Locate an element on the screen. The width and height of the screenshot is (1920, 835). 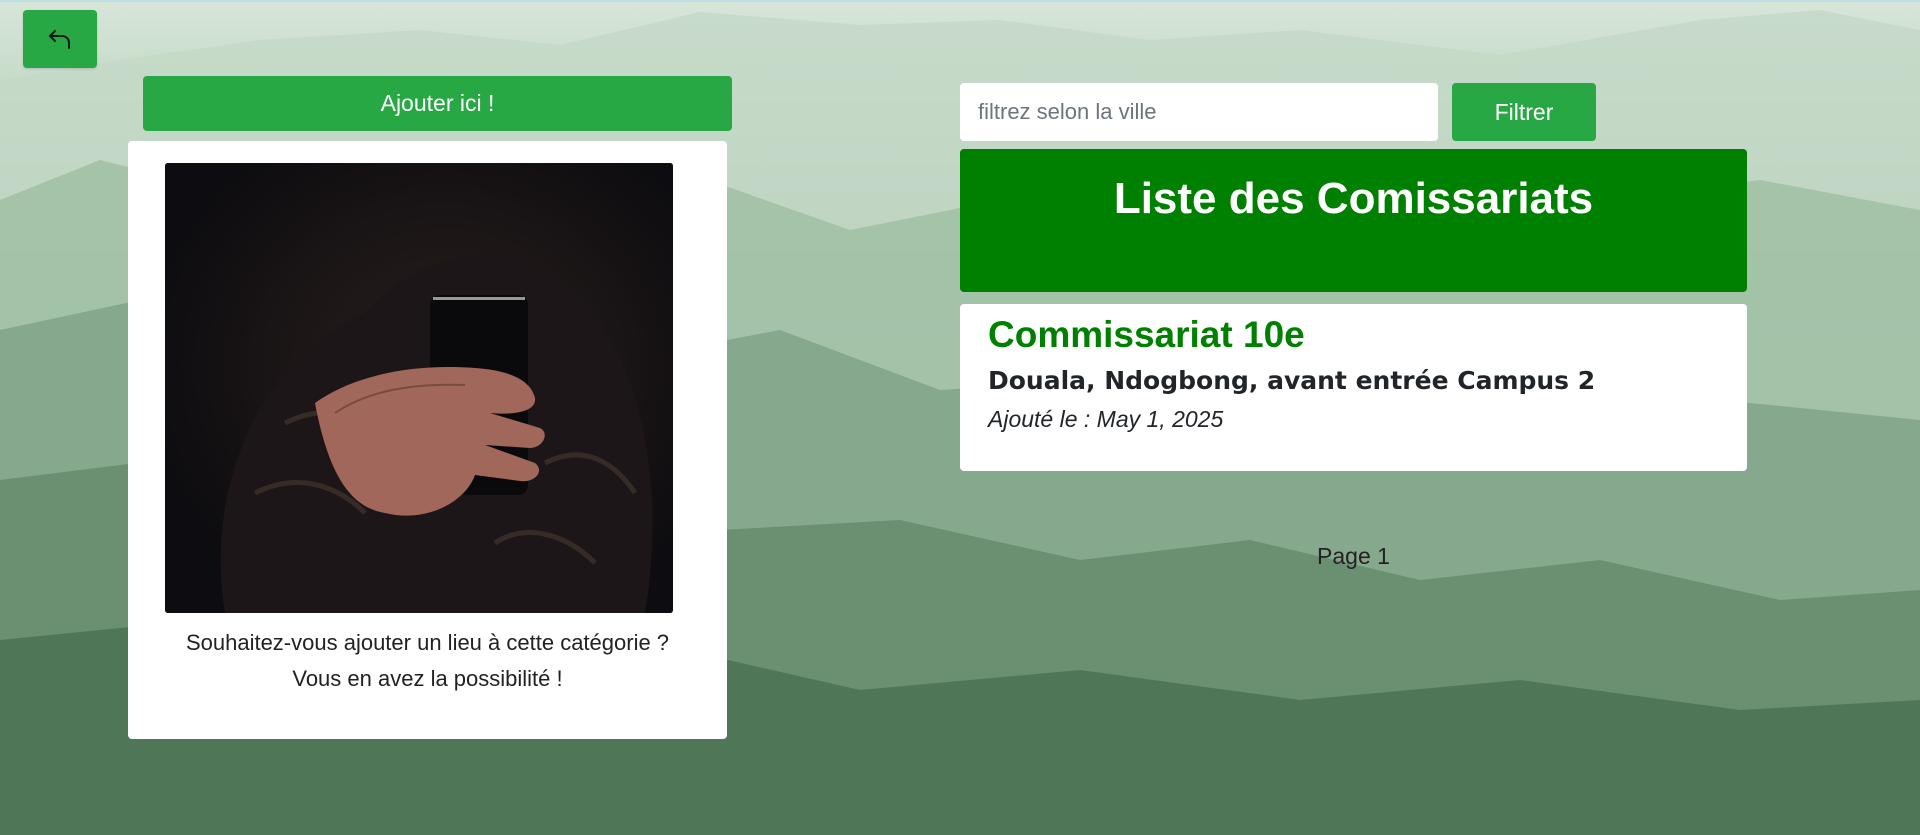
reply-arrow-icon is located at coordinates (59, 39).